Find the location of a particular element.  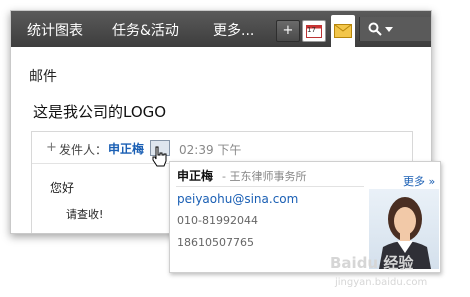

plus-icon: + is located at coordinates (288, 30).